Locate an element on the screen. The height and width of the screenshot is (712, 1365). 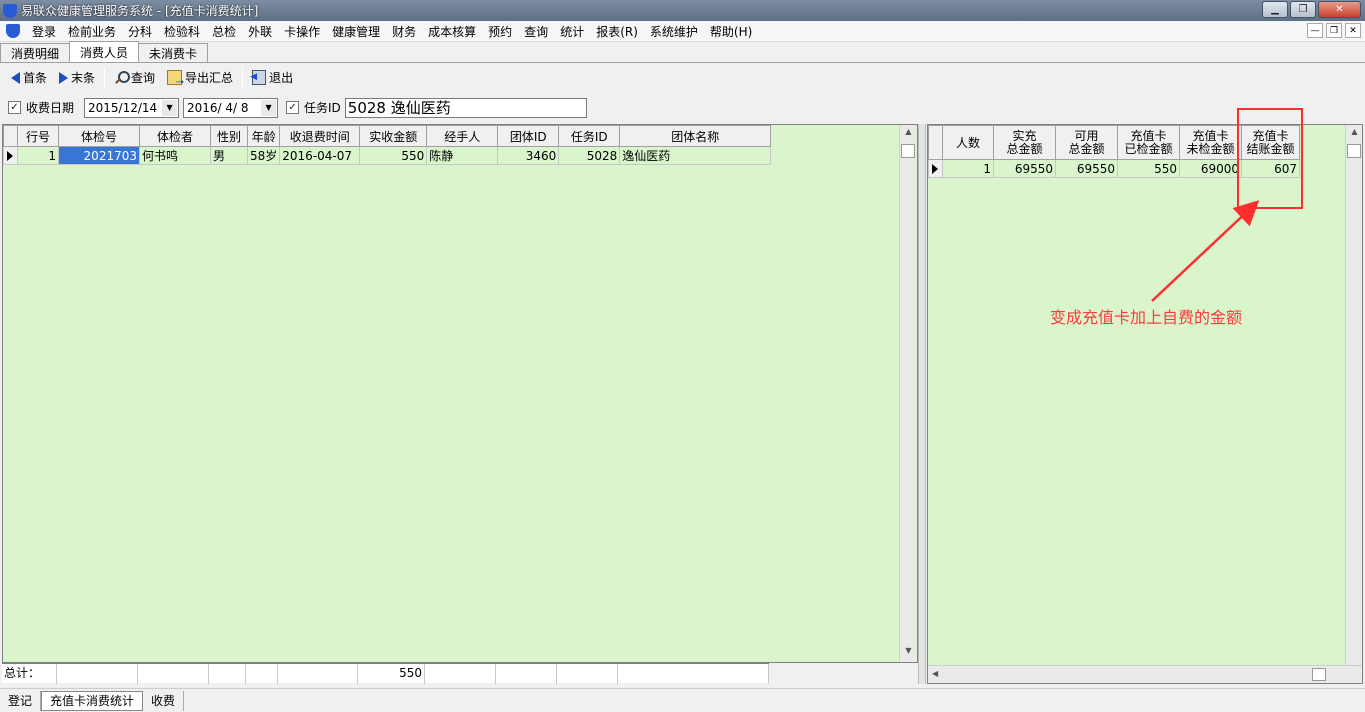
bottom-tab-register: 登记 is located at coordinates (21, 700).